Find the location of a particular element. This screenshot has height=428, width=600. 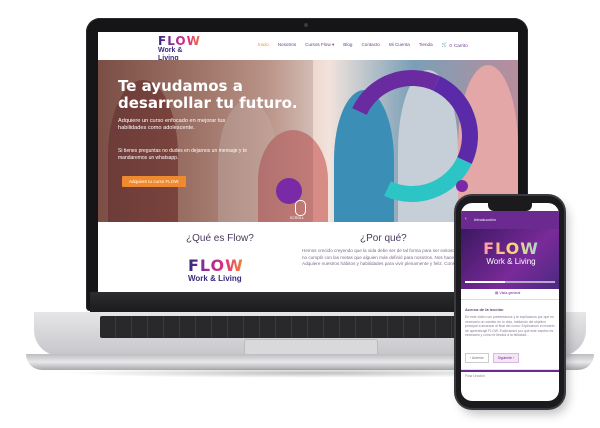

flow-logo-large: FLOW Work & Living is located at coordinates (216, 270).